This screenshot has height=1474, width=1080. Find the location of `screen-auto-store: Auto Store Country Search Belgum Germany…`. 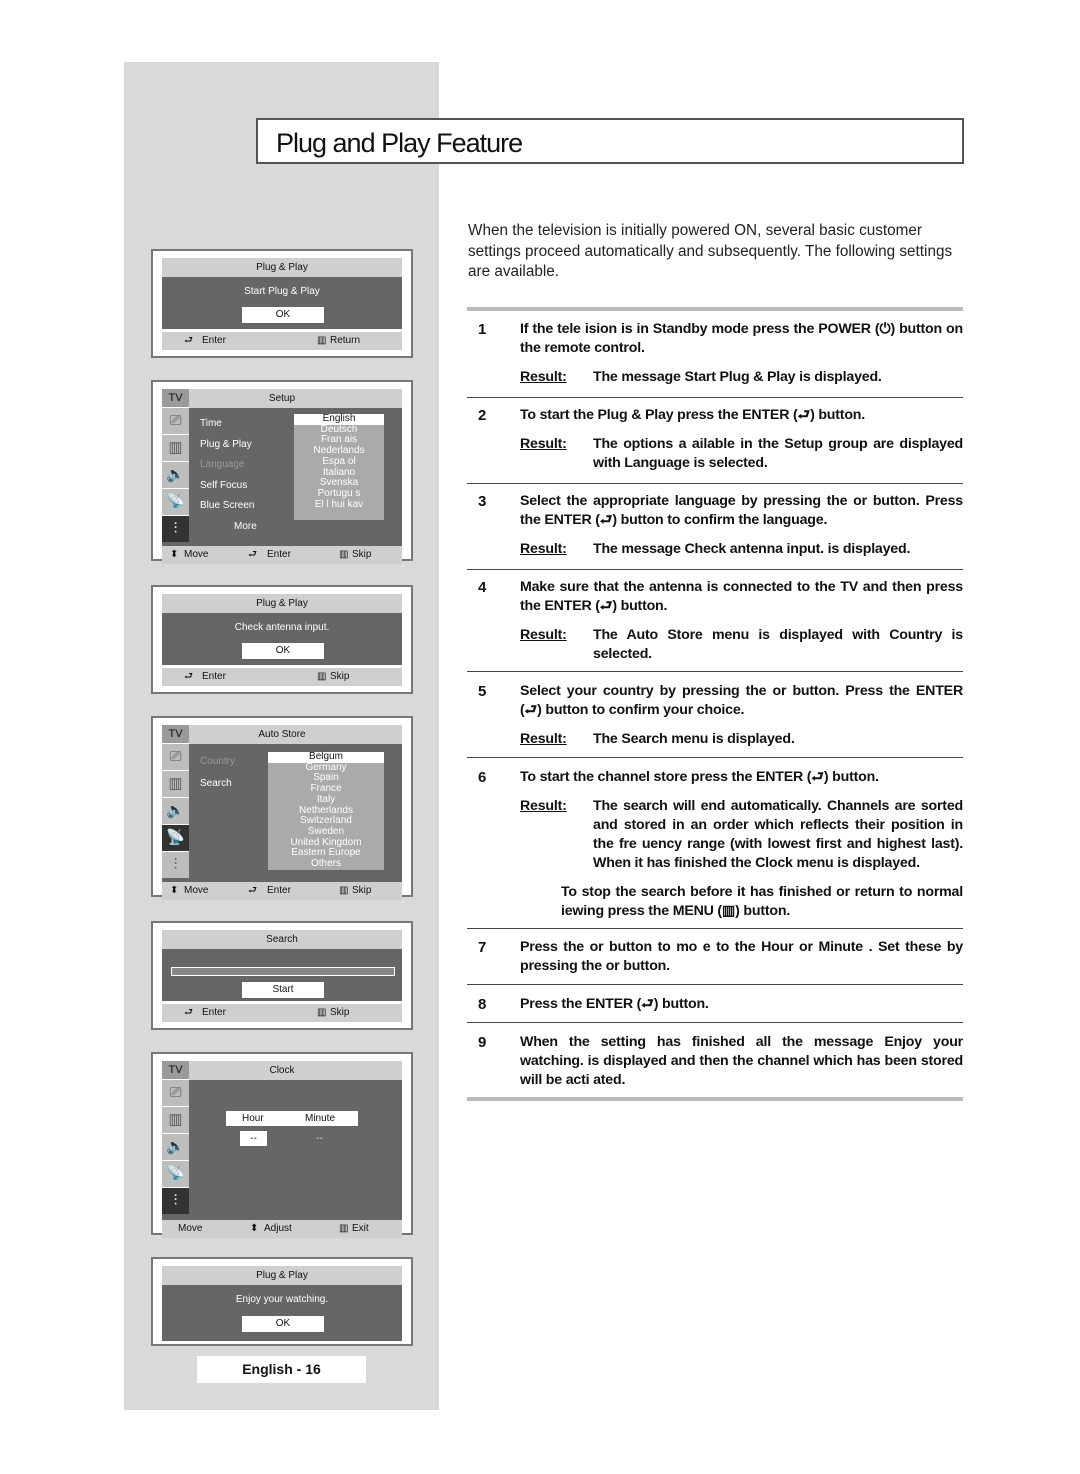

screen-auto-store: Auto Store Country Search Belgum Germany… is located at coordinates (282, 808).